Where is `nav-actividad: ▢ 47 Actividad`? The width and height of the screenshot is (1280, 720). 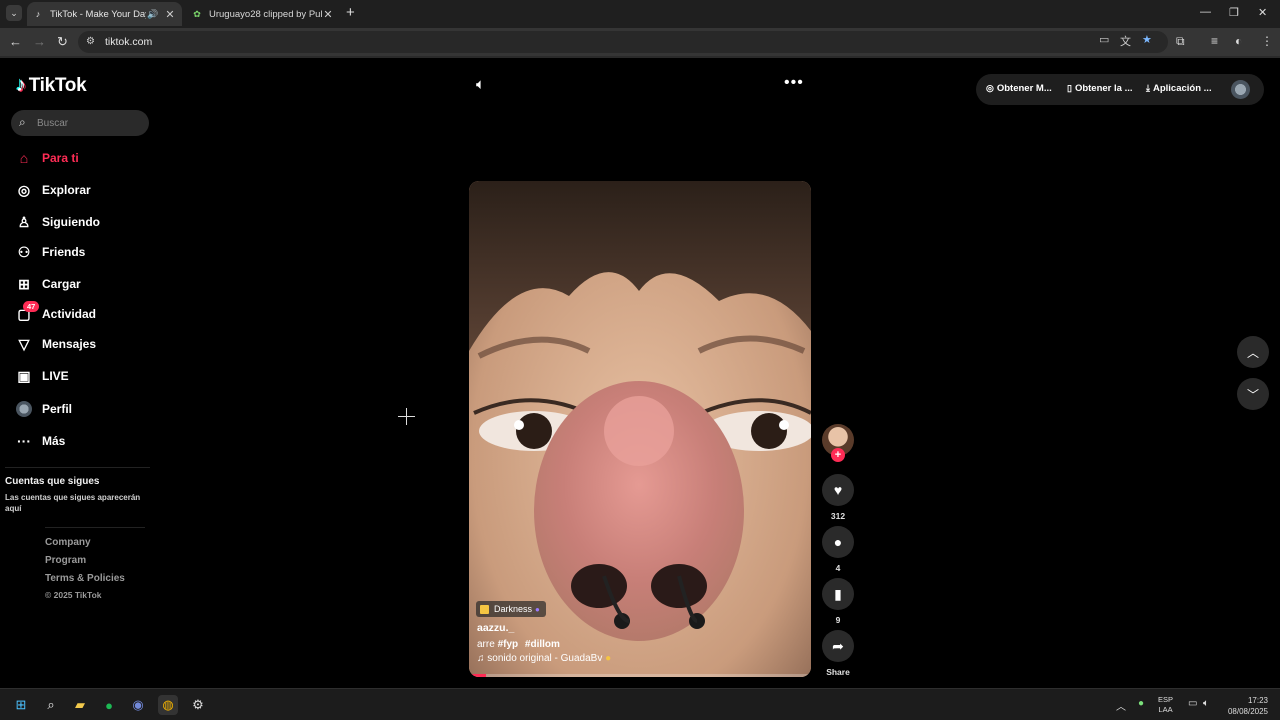 nav-actividad: ▢ 47 Actividad is located at coordinates (55, 313).